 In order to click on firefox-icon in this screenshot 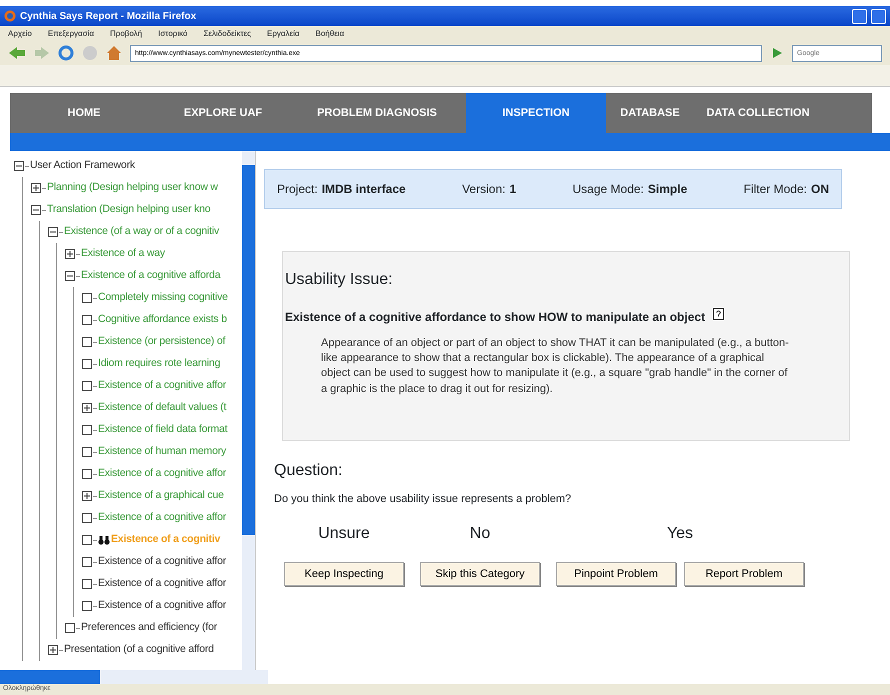, I will do `click(10, 16)`.